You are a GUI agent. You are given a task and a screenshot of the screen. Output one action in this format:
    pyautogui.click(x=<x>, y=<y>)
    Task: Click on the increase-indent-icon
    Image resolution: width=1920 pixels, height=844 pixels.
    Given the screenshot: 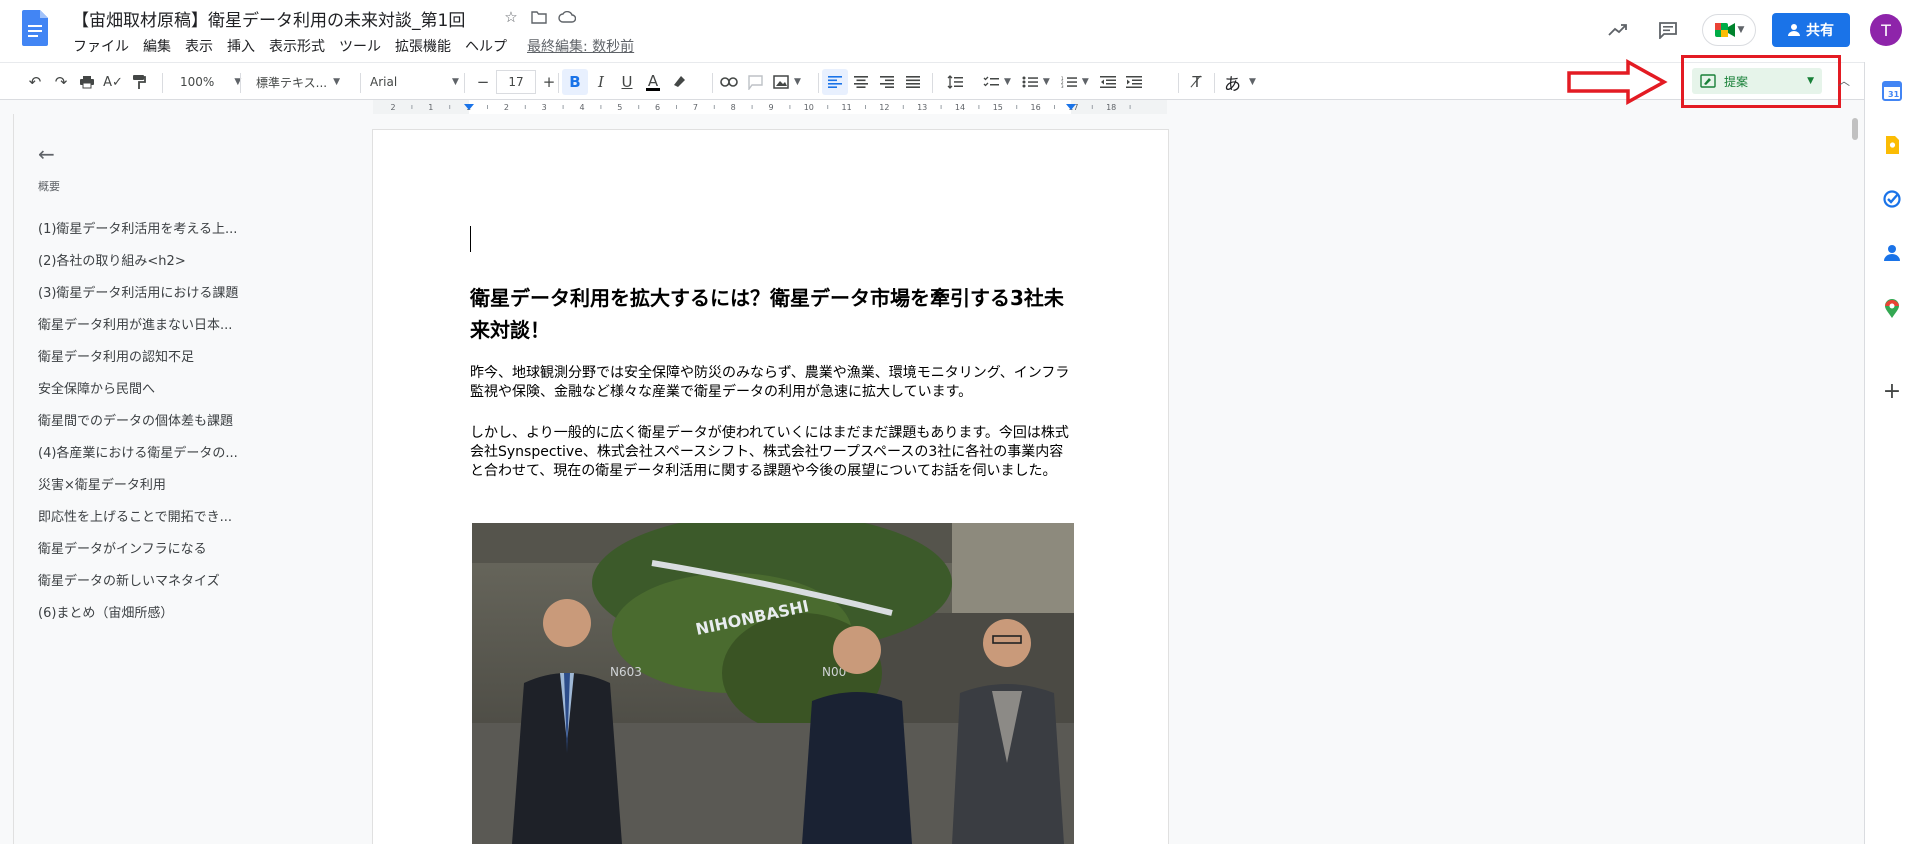 What is the action you would take?
    pyautogui.click(x=1134, y=82)
    